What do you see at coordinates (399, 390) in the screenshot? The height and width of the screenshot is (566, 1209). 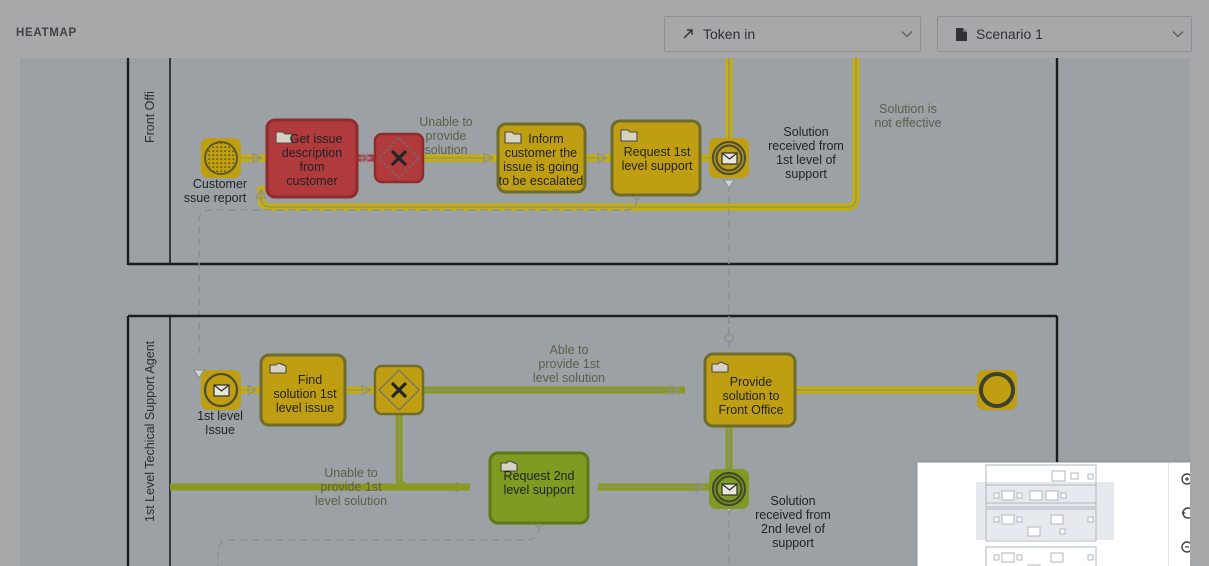 I see `node-gateway-1st-level` at bounding box center [399, 390].